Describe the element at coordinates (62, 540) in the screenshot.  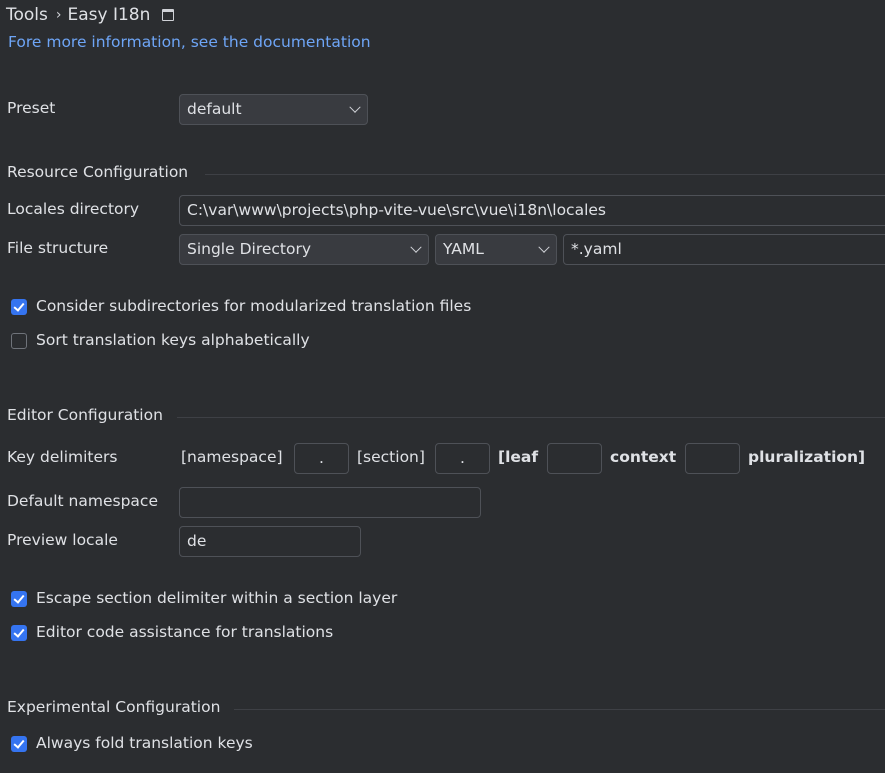
I see `preview-locale-label: Preview locale` at that location.